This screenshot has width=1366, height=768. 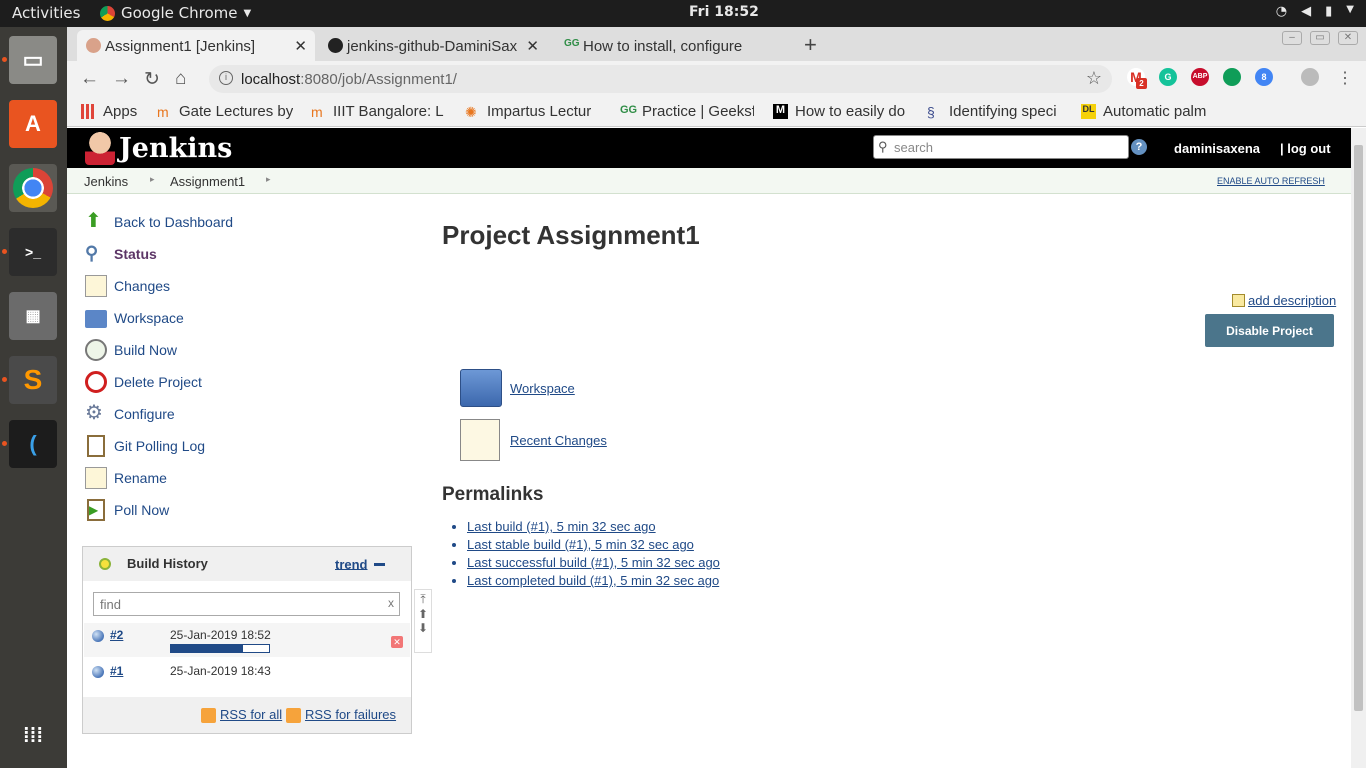 I want to click on back-arrow-icon: ←, so click(x=89, y=79).